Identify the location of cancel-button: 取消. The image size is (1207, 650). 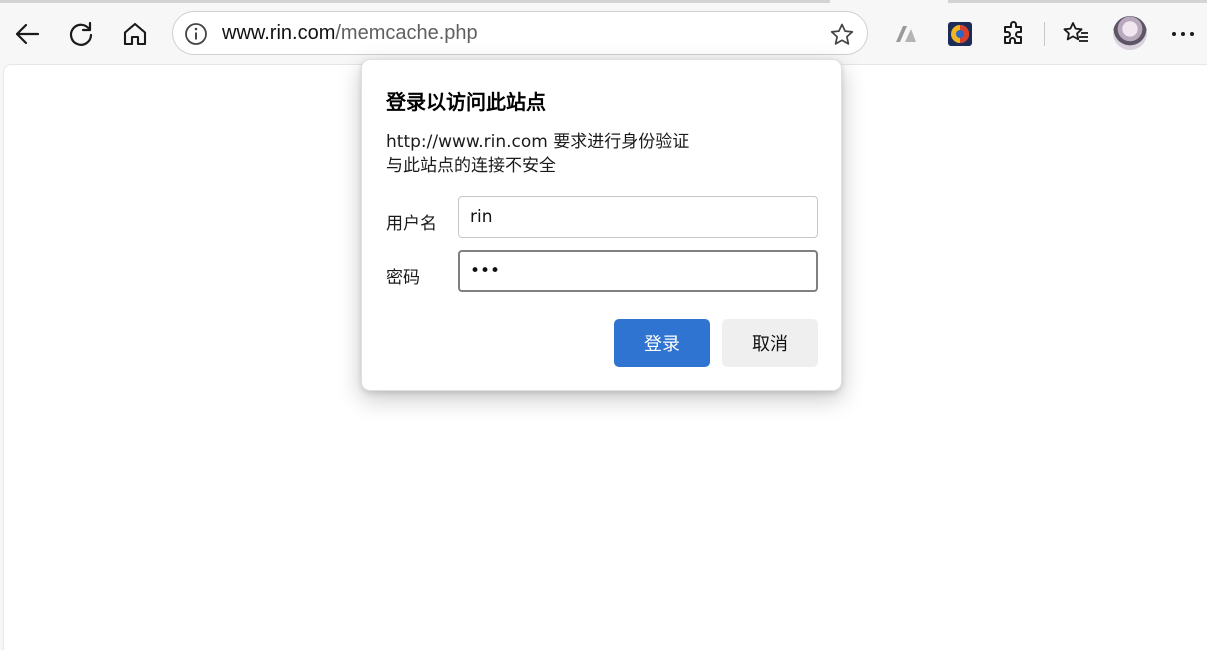
(770, 343).